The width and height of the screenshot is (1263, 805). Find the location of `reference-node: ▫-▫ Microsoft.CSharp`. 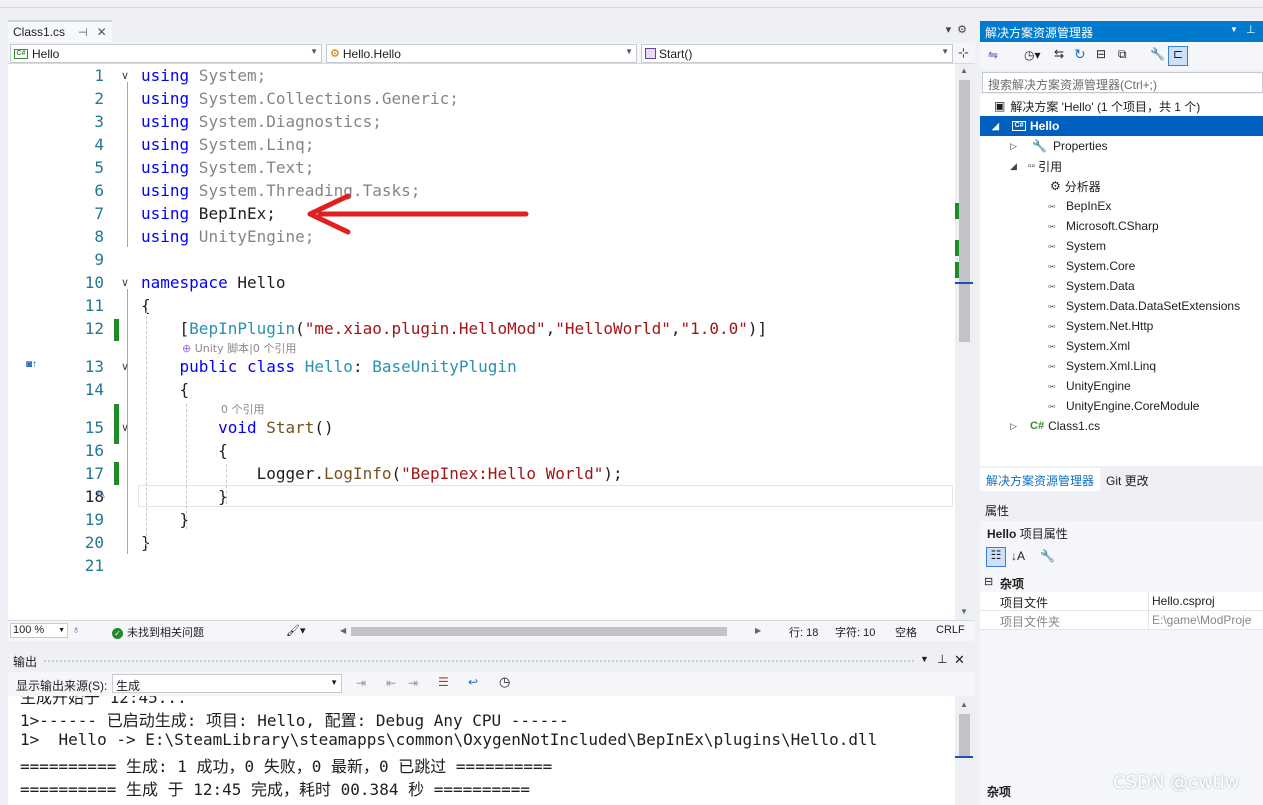

reference-node: ▫-▫ Microsoft.CSharp is located at coordinates (1103, 226).